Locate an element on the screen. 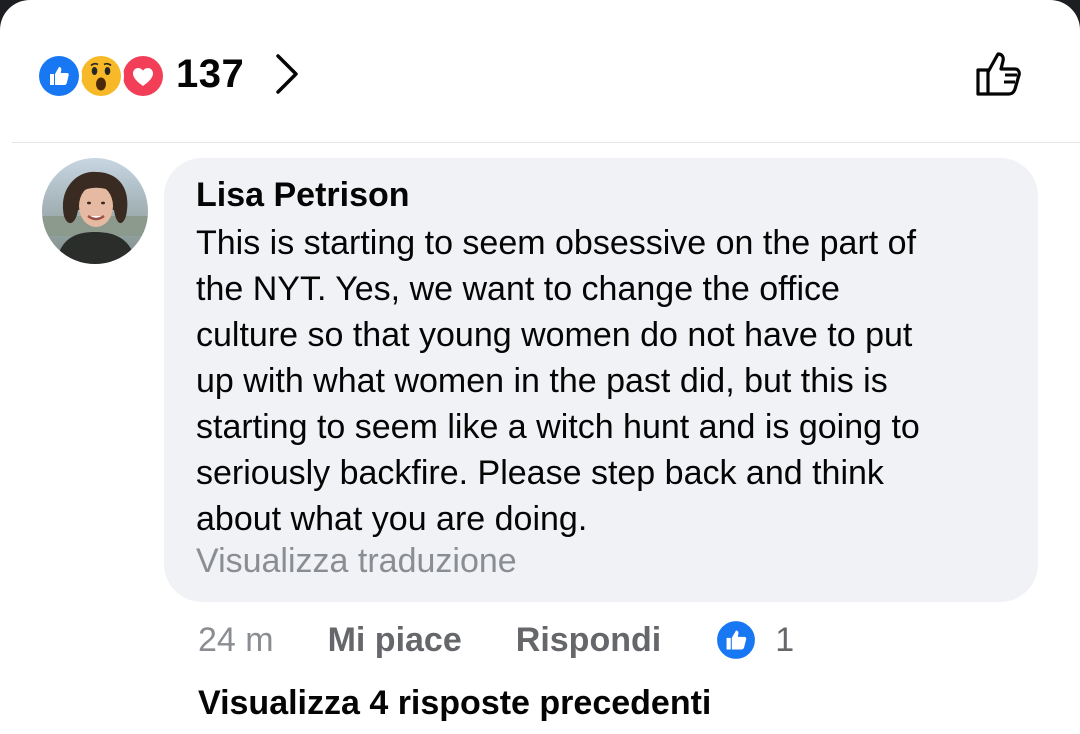 Image resolution: width=1080 pixels, height=734 pixels. reaction-count: 137 is located at coordinates (210, 73).